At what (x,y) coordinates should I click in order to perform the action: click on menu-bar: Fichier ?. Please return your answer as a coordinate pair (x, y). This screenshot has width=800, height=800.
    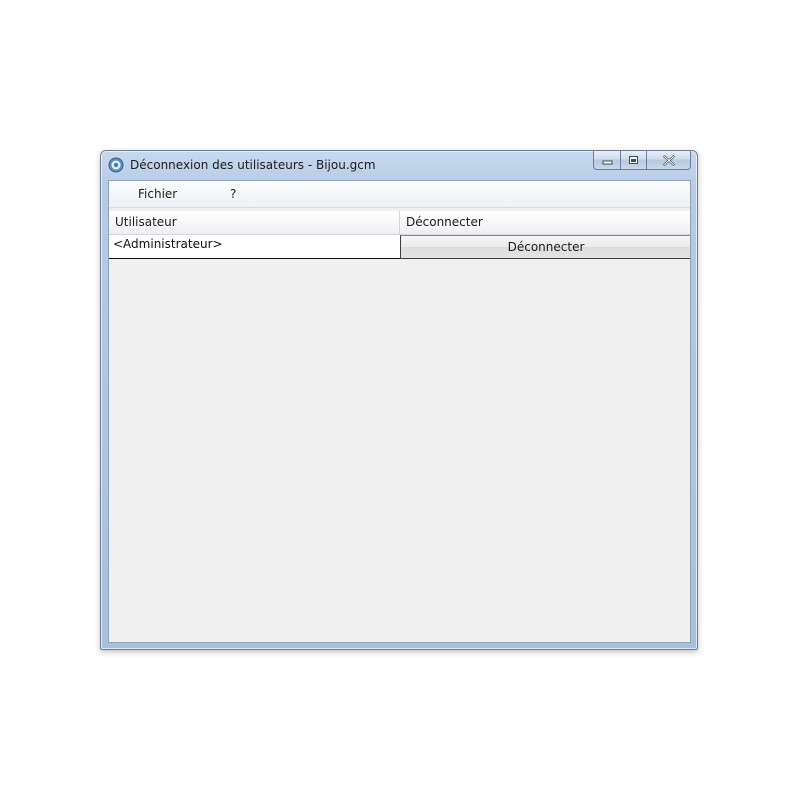
    Looking at the image, I should click on (399, 194).